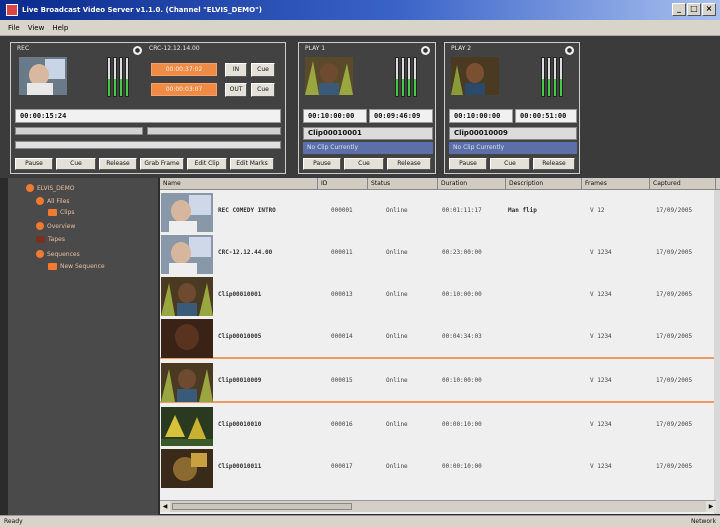 The image size is (720, 527). Describe the element at coordinates (438, 506) in the screenshot. I see `horizontal-scrollbar: ◀ ▶` at that location.